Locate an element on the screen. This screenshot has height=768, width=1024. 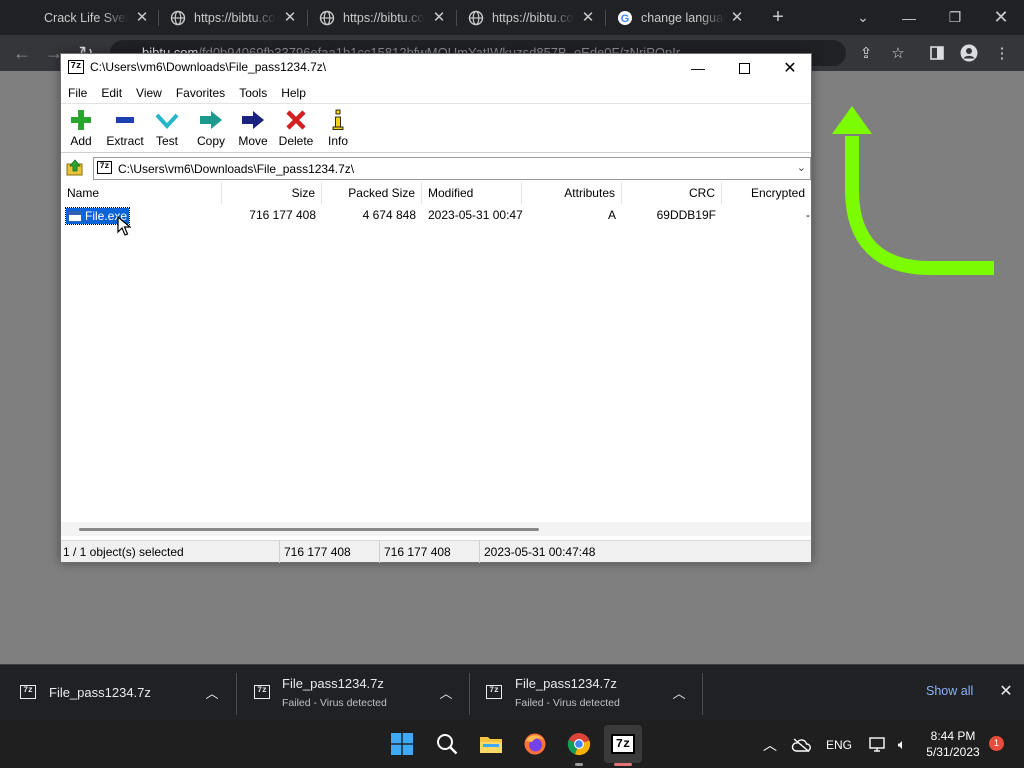
menu-view: View is located at coordinates (149, 93).